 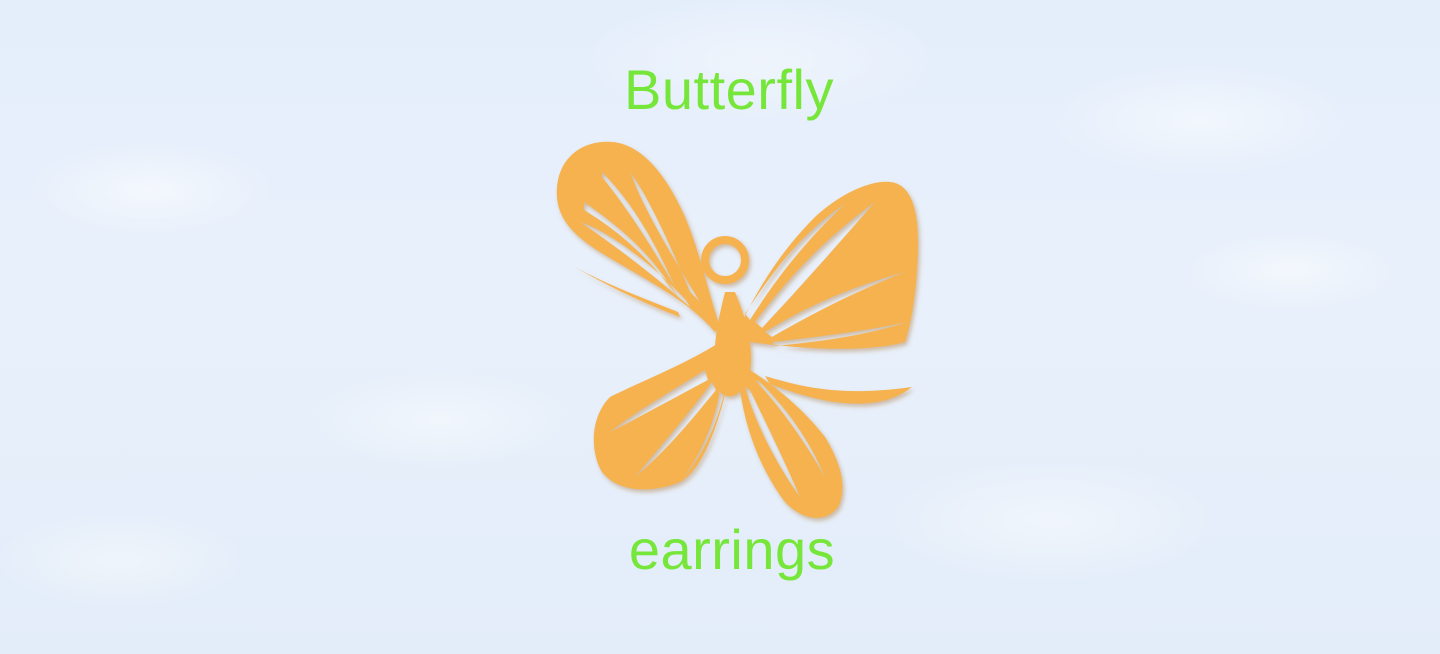 What do you see at coordinates (661, 416) in the screenshot?
I see `lower-left-wing` at bounding box center [661, 416].